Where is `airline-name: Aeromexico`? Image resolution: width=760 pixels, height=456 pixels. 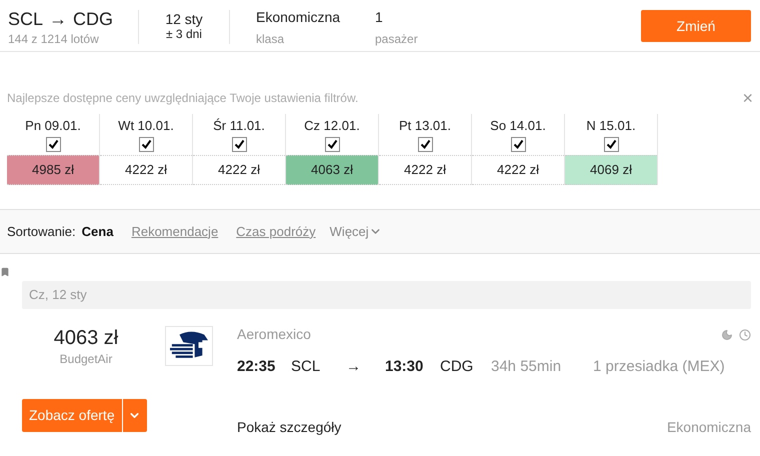 airline-name: Aeromexico is located at coordinates (274, 334).